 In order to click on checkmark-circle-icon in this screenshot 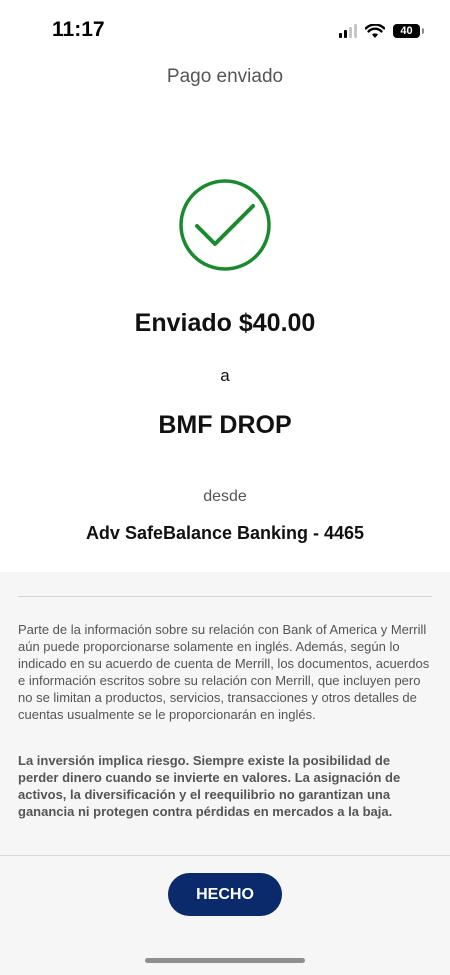, I will do `click(225, 225)`.